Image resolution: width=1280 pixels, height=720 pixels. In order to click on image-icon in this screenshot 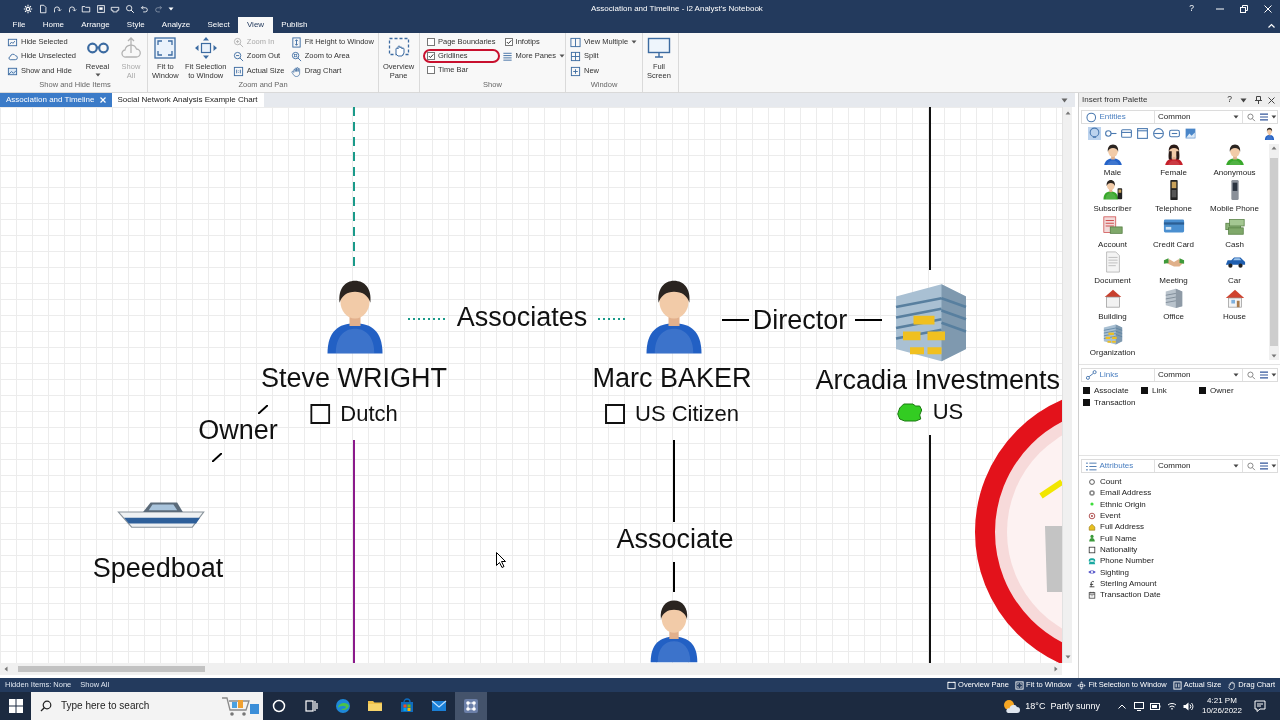, I will do `click(1190, 133)`.